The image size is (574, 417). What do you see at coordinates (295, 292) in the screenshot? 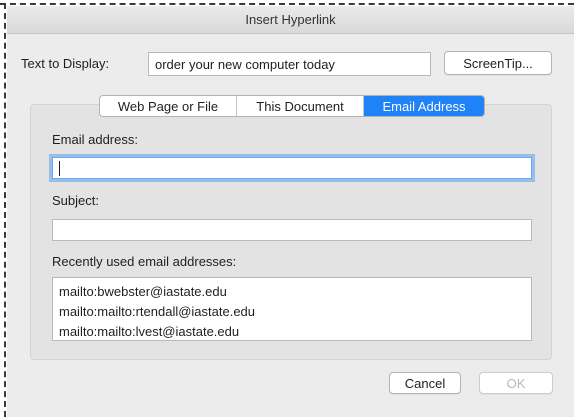
I see `list-item: mailto:bwebster@iastate.edu` at bounding box center [295, 292].